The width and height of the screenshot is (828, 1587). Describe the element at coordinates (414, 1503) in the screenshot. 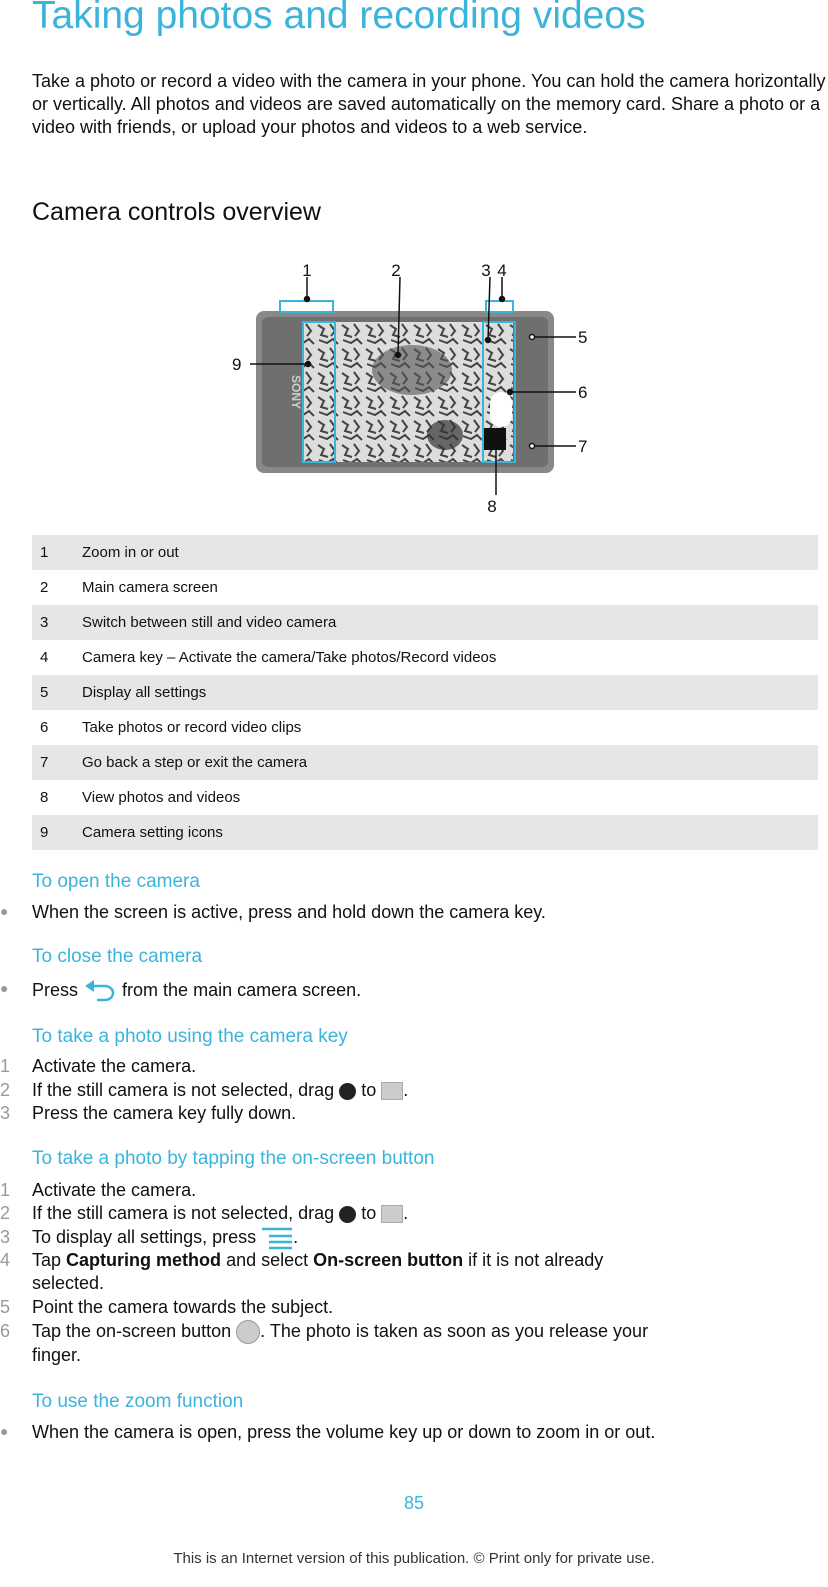

I see `page-number: 85` at that location.